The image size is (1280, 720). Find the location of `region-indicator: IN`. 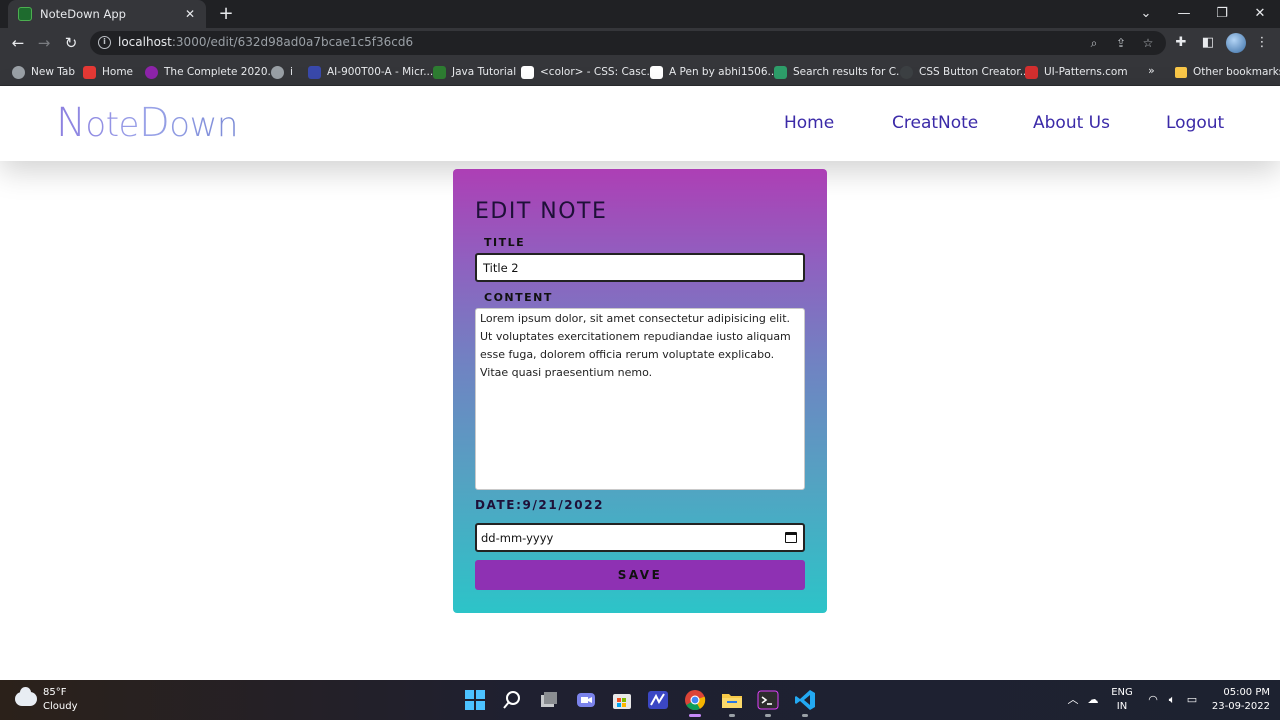

region-indicator: IN is located at coordinates (1122, 706).